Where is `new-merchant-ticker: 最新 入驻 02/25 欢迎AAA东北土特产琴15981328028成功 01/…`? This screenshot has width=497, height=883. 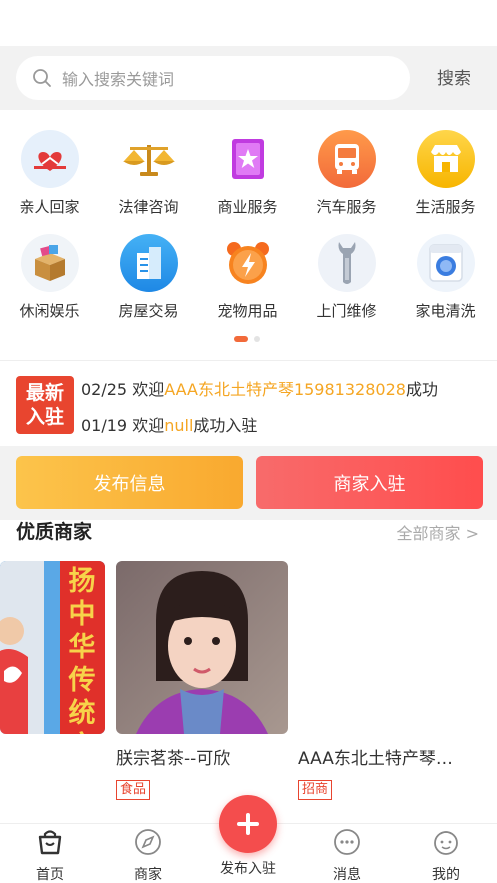 new-merchant-ticker: 最新 入驻 02/25 欢迎AAA东北土特产琴15981328028成功 01/… is located at coordinates (248, 408).